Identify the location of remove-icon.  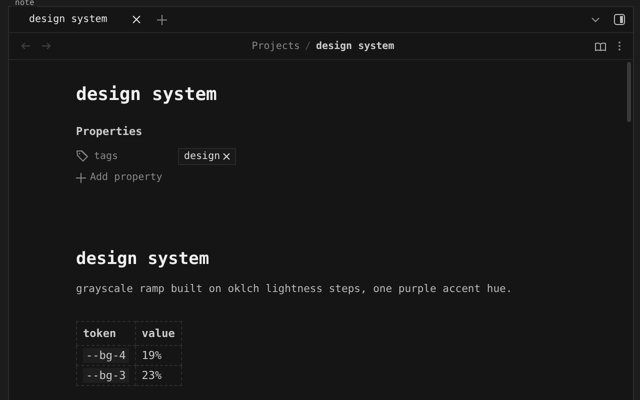
(226, 156).